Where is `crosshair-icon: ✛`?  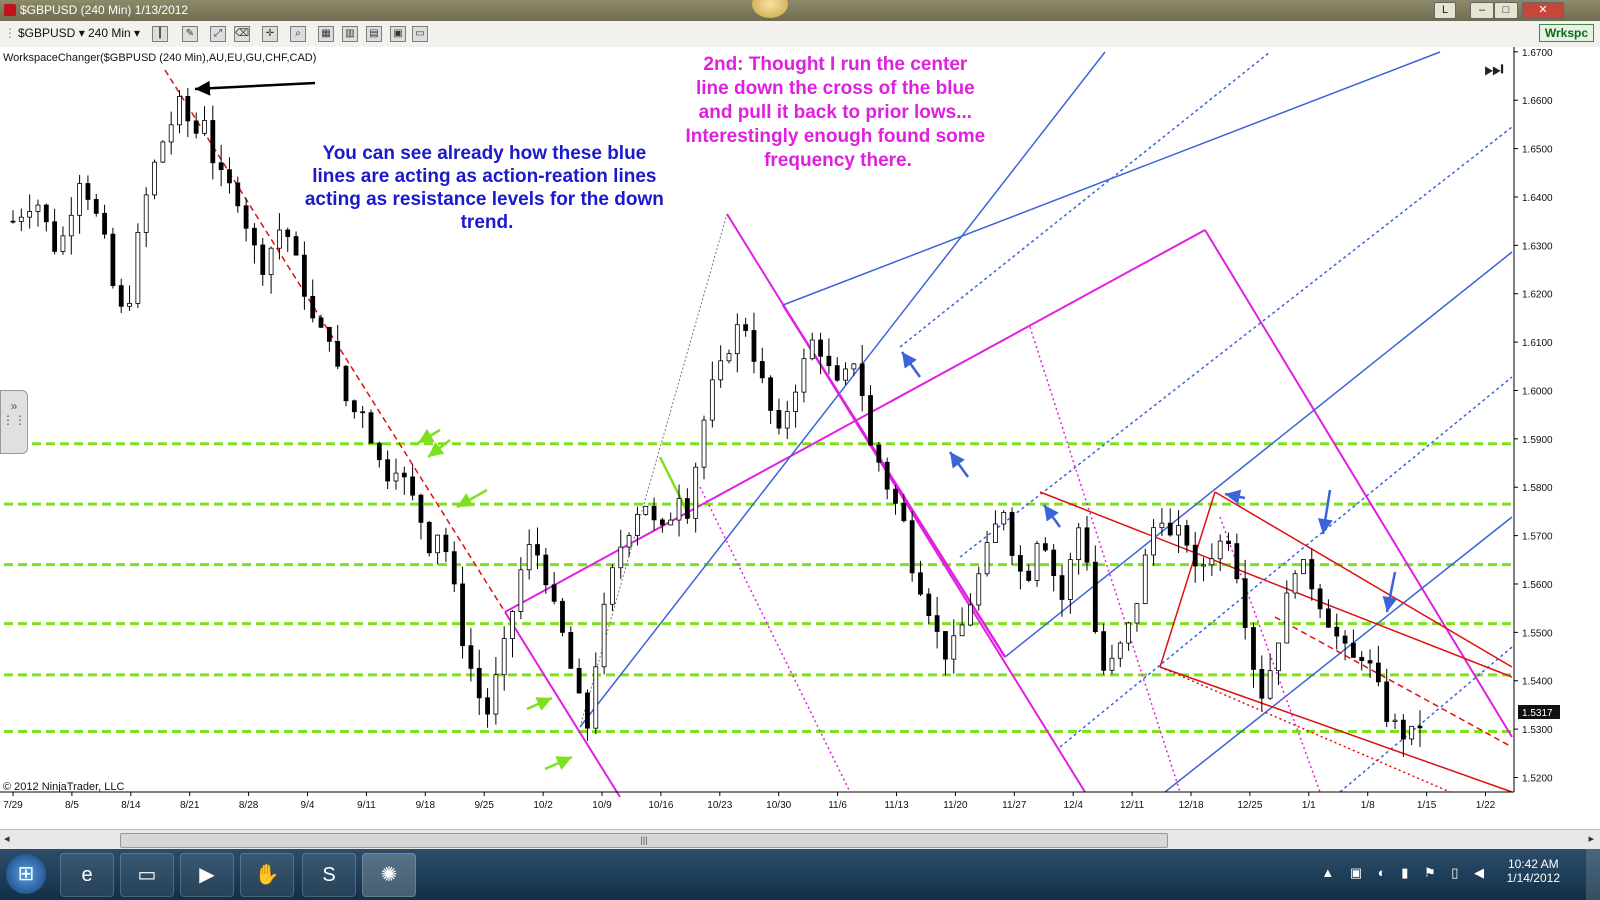 crosshair-icon: ✛ is located at coordinates (270, 34).